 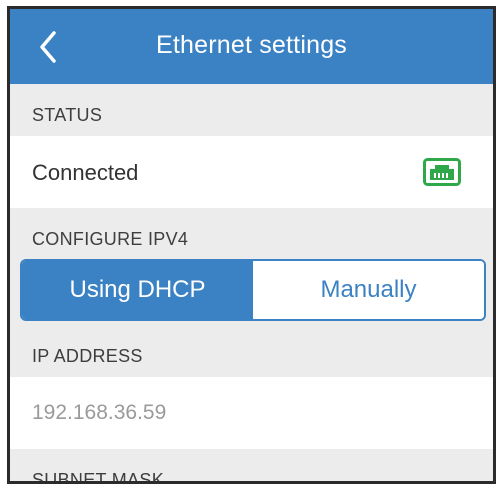 What do you see at coordinates (137, 290) in the screenshot?
I see `using-dhcp-option: Using DHCP` at bounding box center [137, 290].